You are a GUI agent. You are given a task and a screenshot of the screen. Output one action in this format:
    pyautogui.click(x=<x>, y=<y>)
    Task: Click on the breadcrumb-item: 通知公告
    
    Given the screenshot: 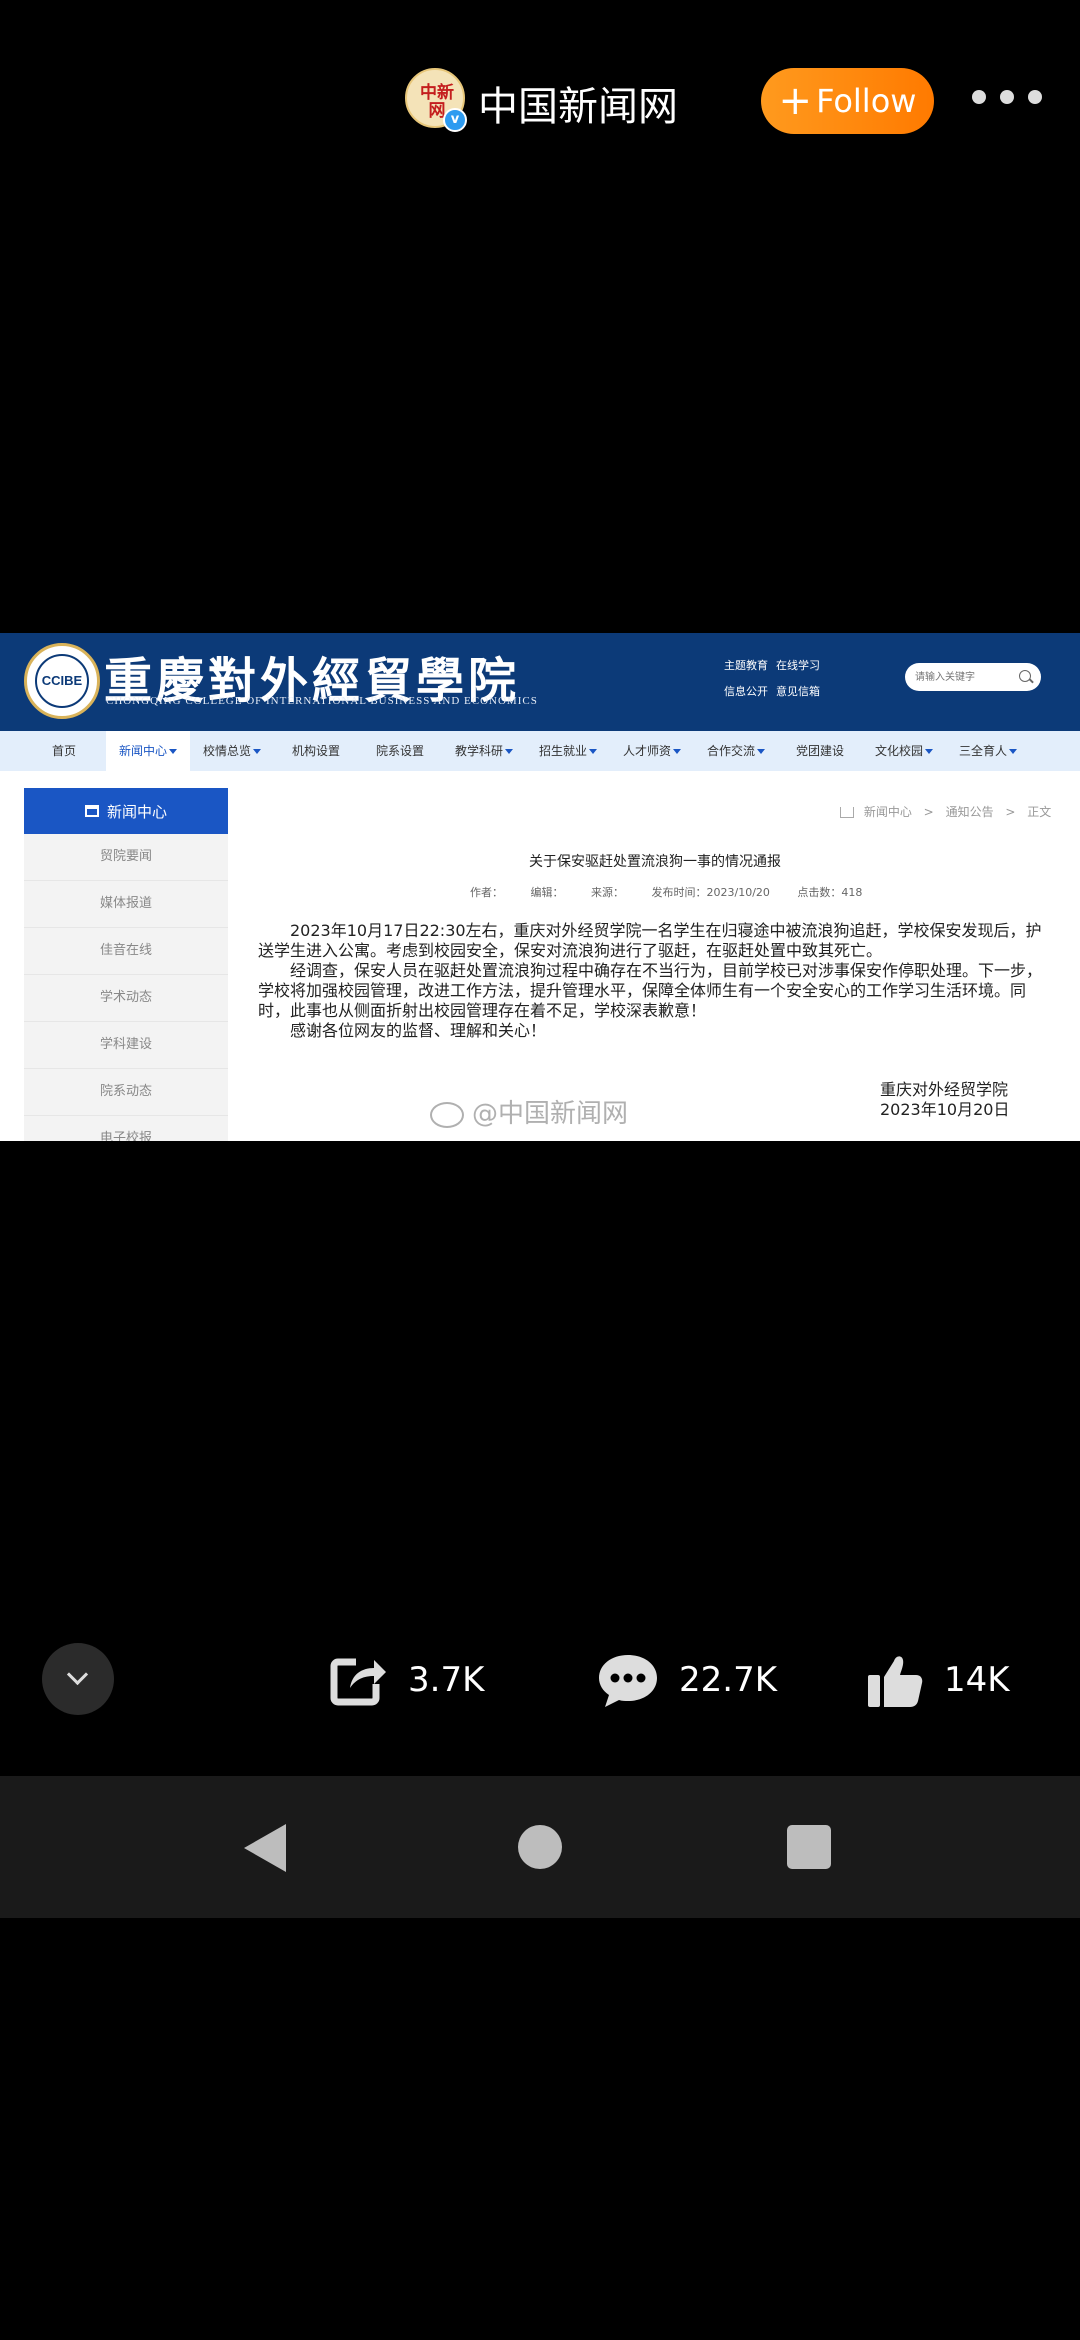 What is the action you would take?
    pyautogui.click(x=969, y=812)
    